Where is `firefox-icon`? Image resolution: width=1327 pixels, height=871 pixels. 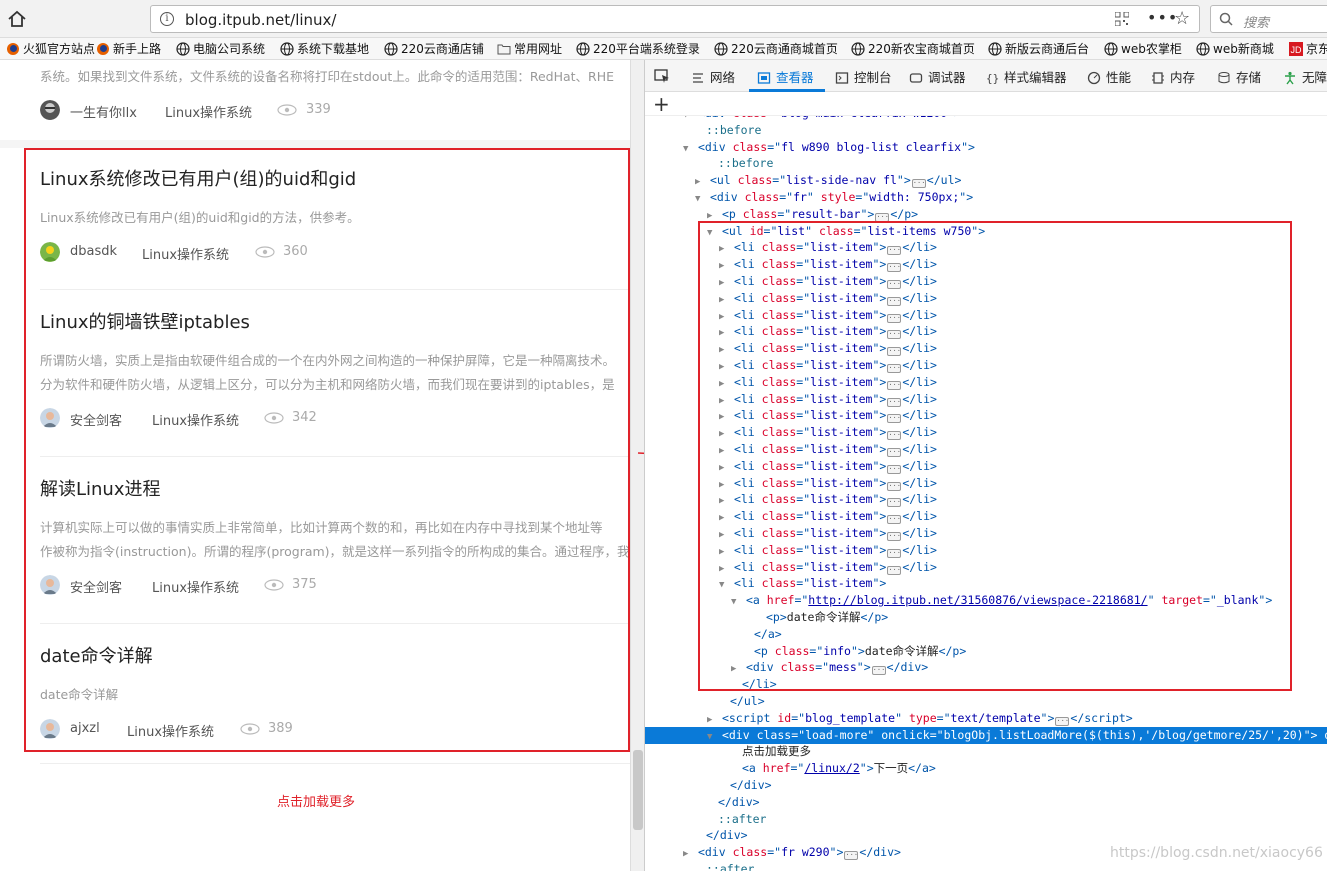
firefox-icon is located at coordinates (13, 49).